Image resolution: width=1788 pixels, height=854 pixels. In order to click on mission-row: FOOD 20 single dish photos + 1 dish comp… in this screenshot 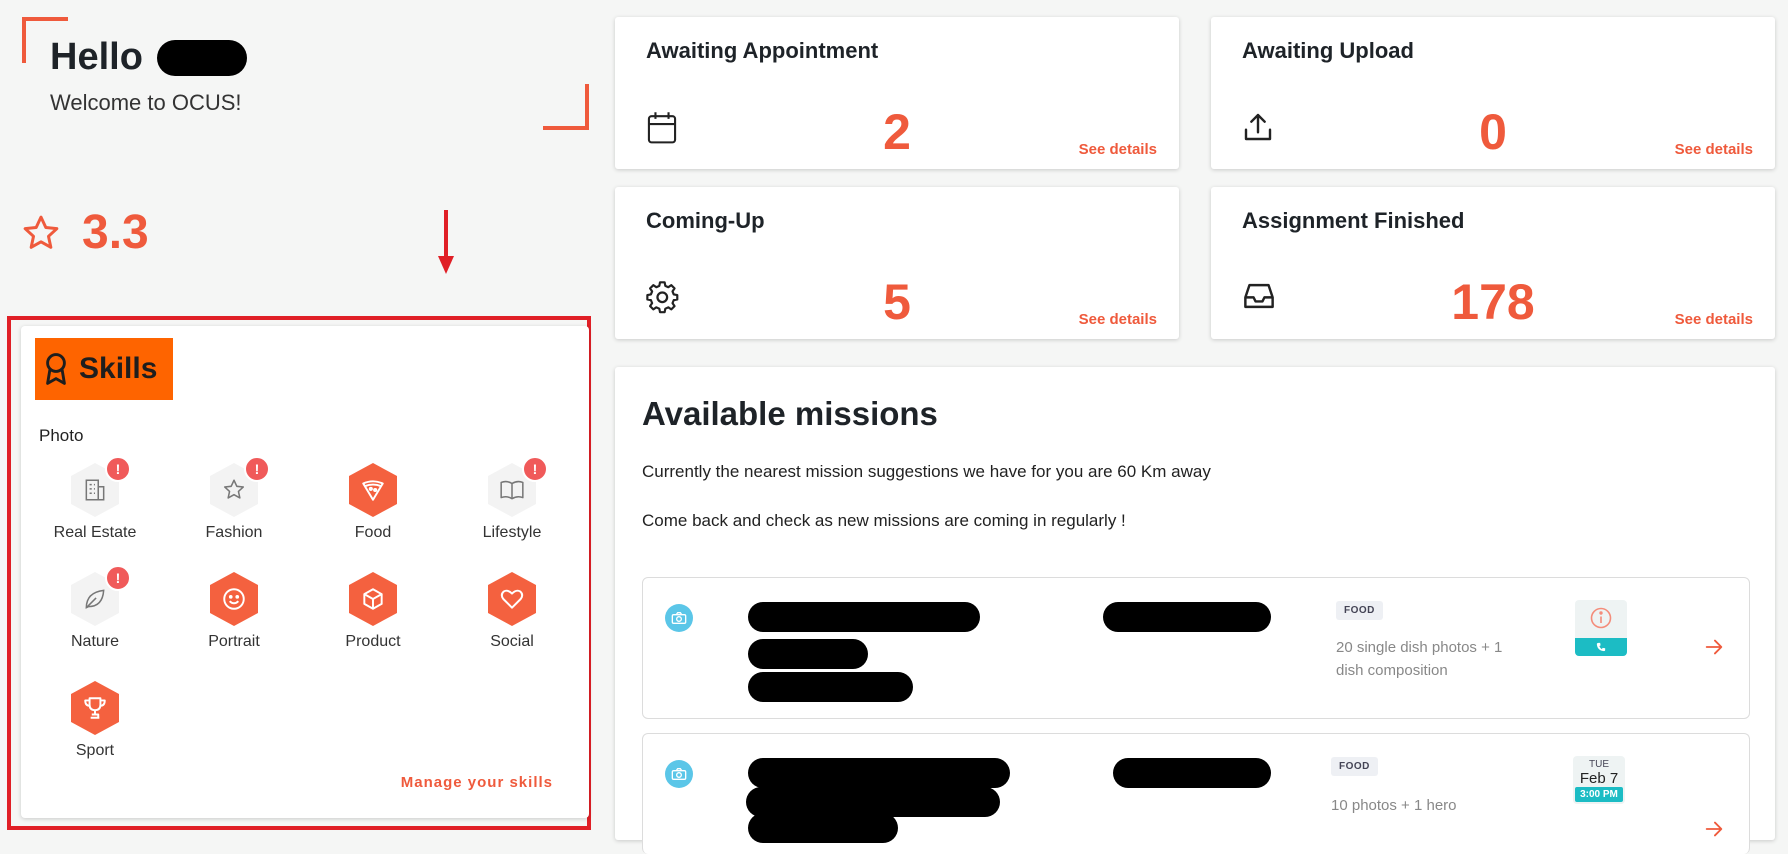, I will do `click(1196, 648)`.